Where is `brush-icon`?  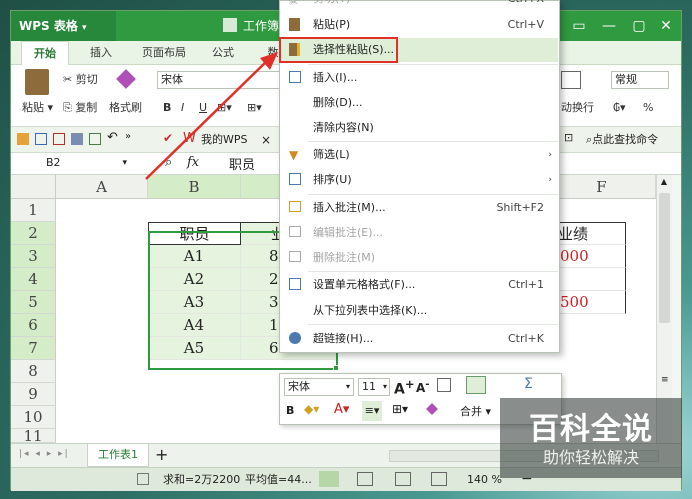
brush-icon is located at coordinates (126, 79).